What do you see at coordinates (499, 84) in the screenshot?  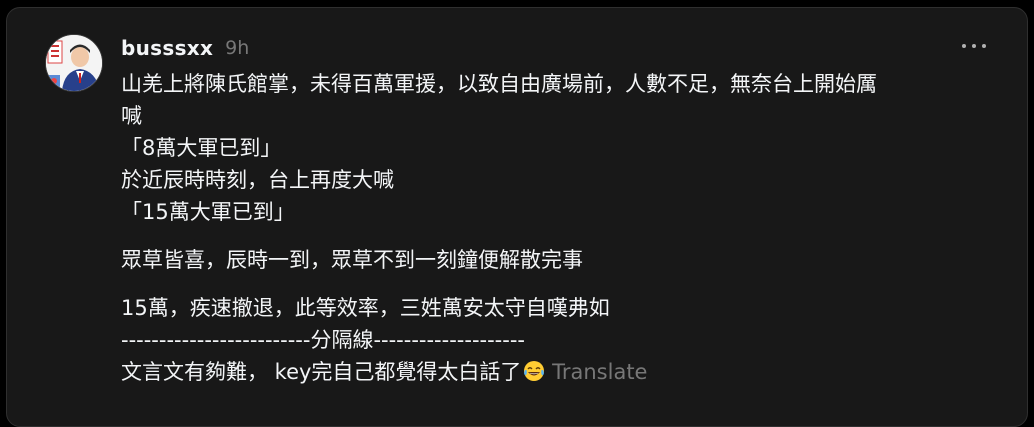 I see `post-text-line: 山羌上將陳氏館掌，未得百萬軍援，以致自由廣場前，人數不足，無奈台上開始厲` at bounding box center [499, 84].